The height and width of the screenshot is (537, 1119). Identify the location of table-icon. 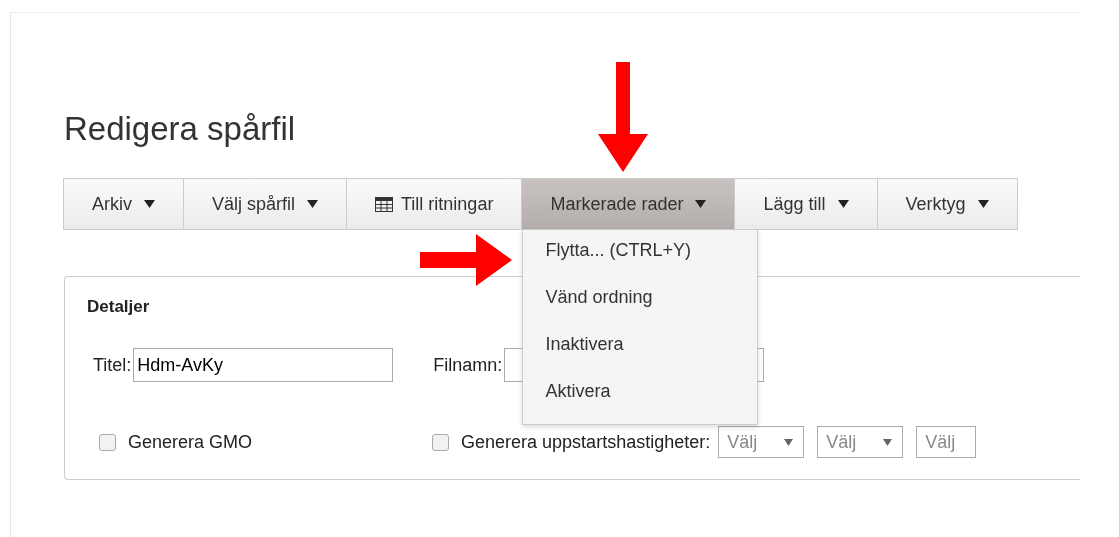
(384, 204).